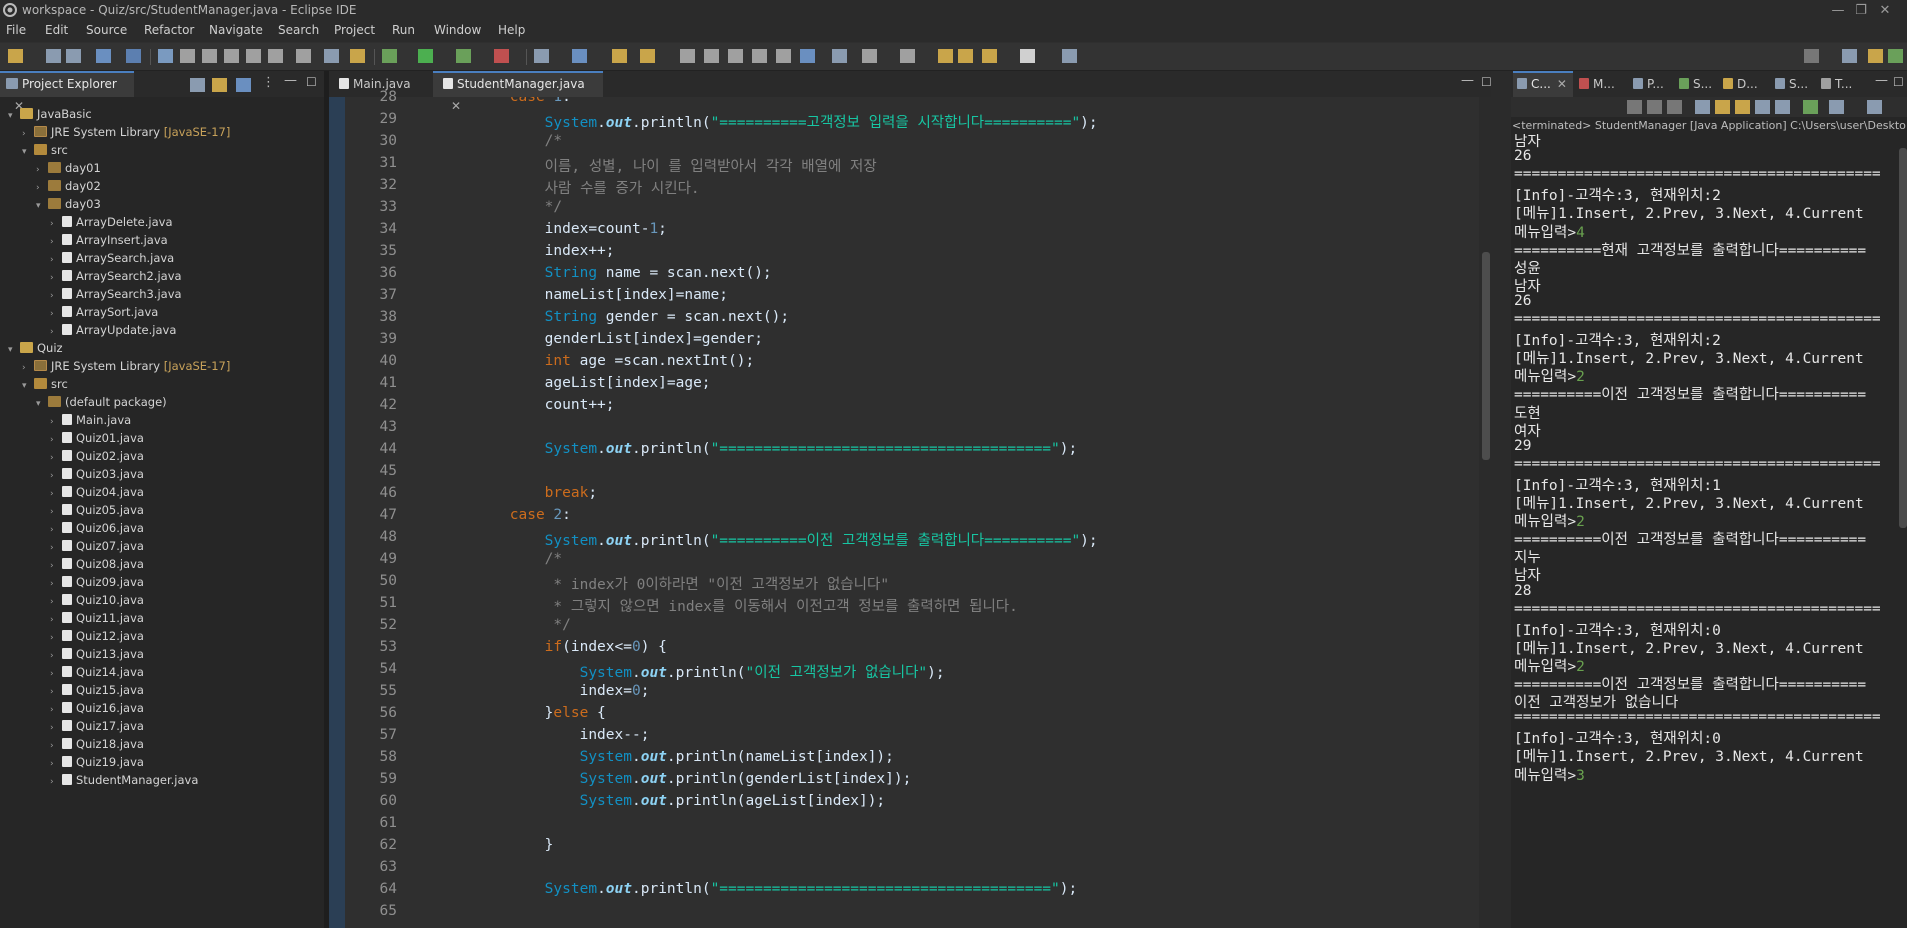  Describe the element at coordinates (243, 85) in the screenshot. I see `filter-icon` at that location.